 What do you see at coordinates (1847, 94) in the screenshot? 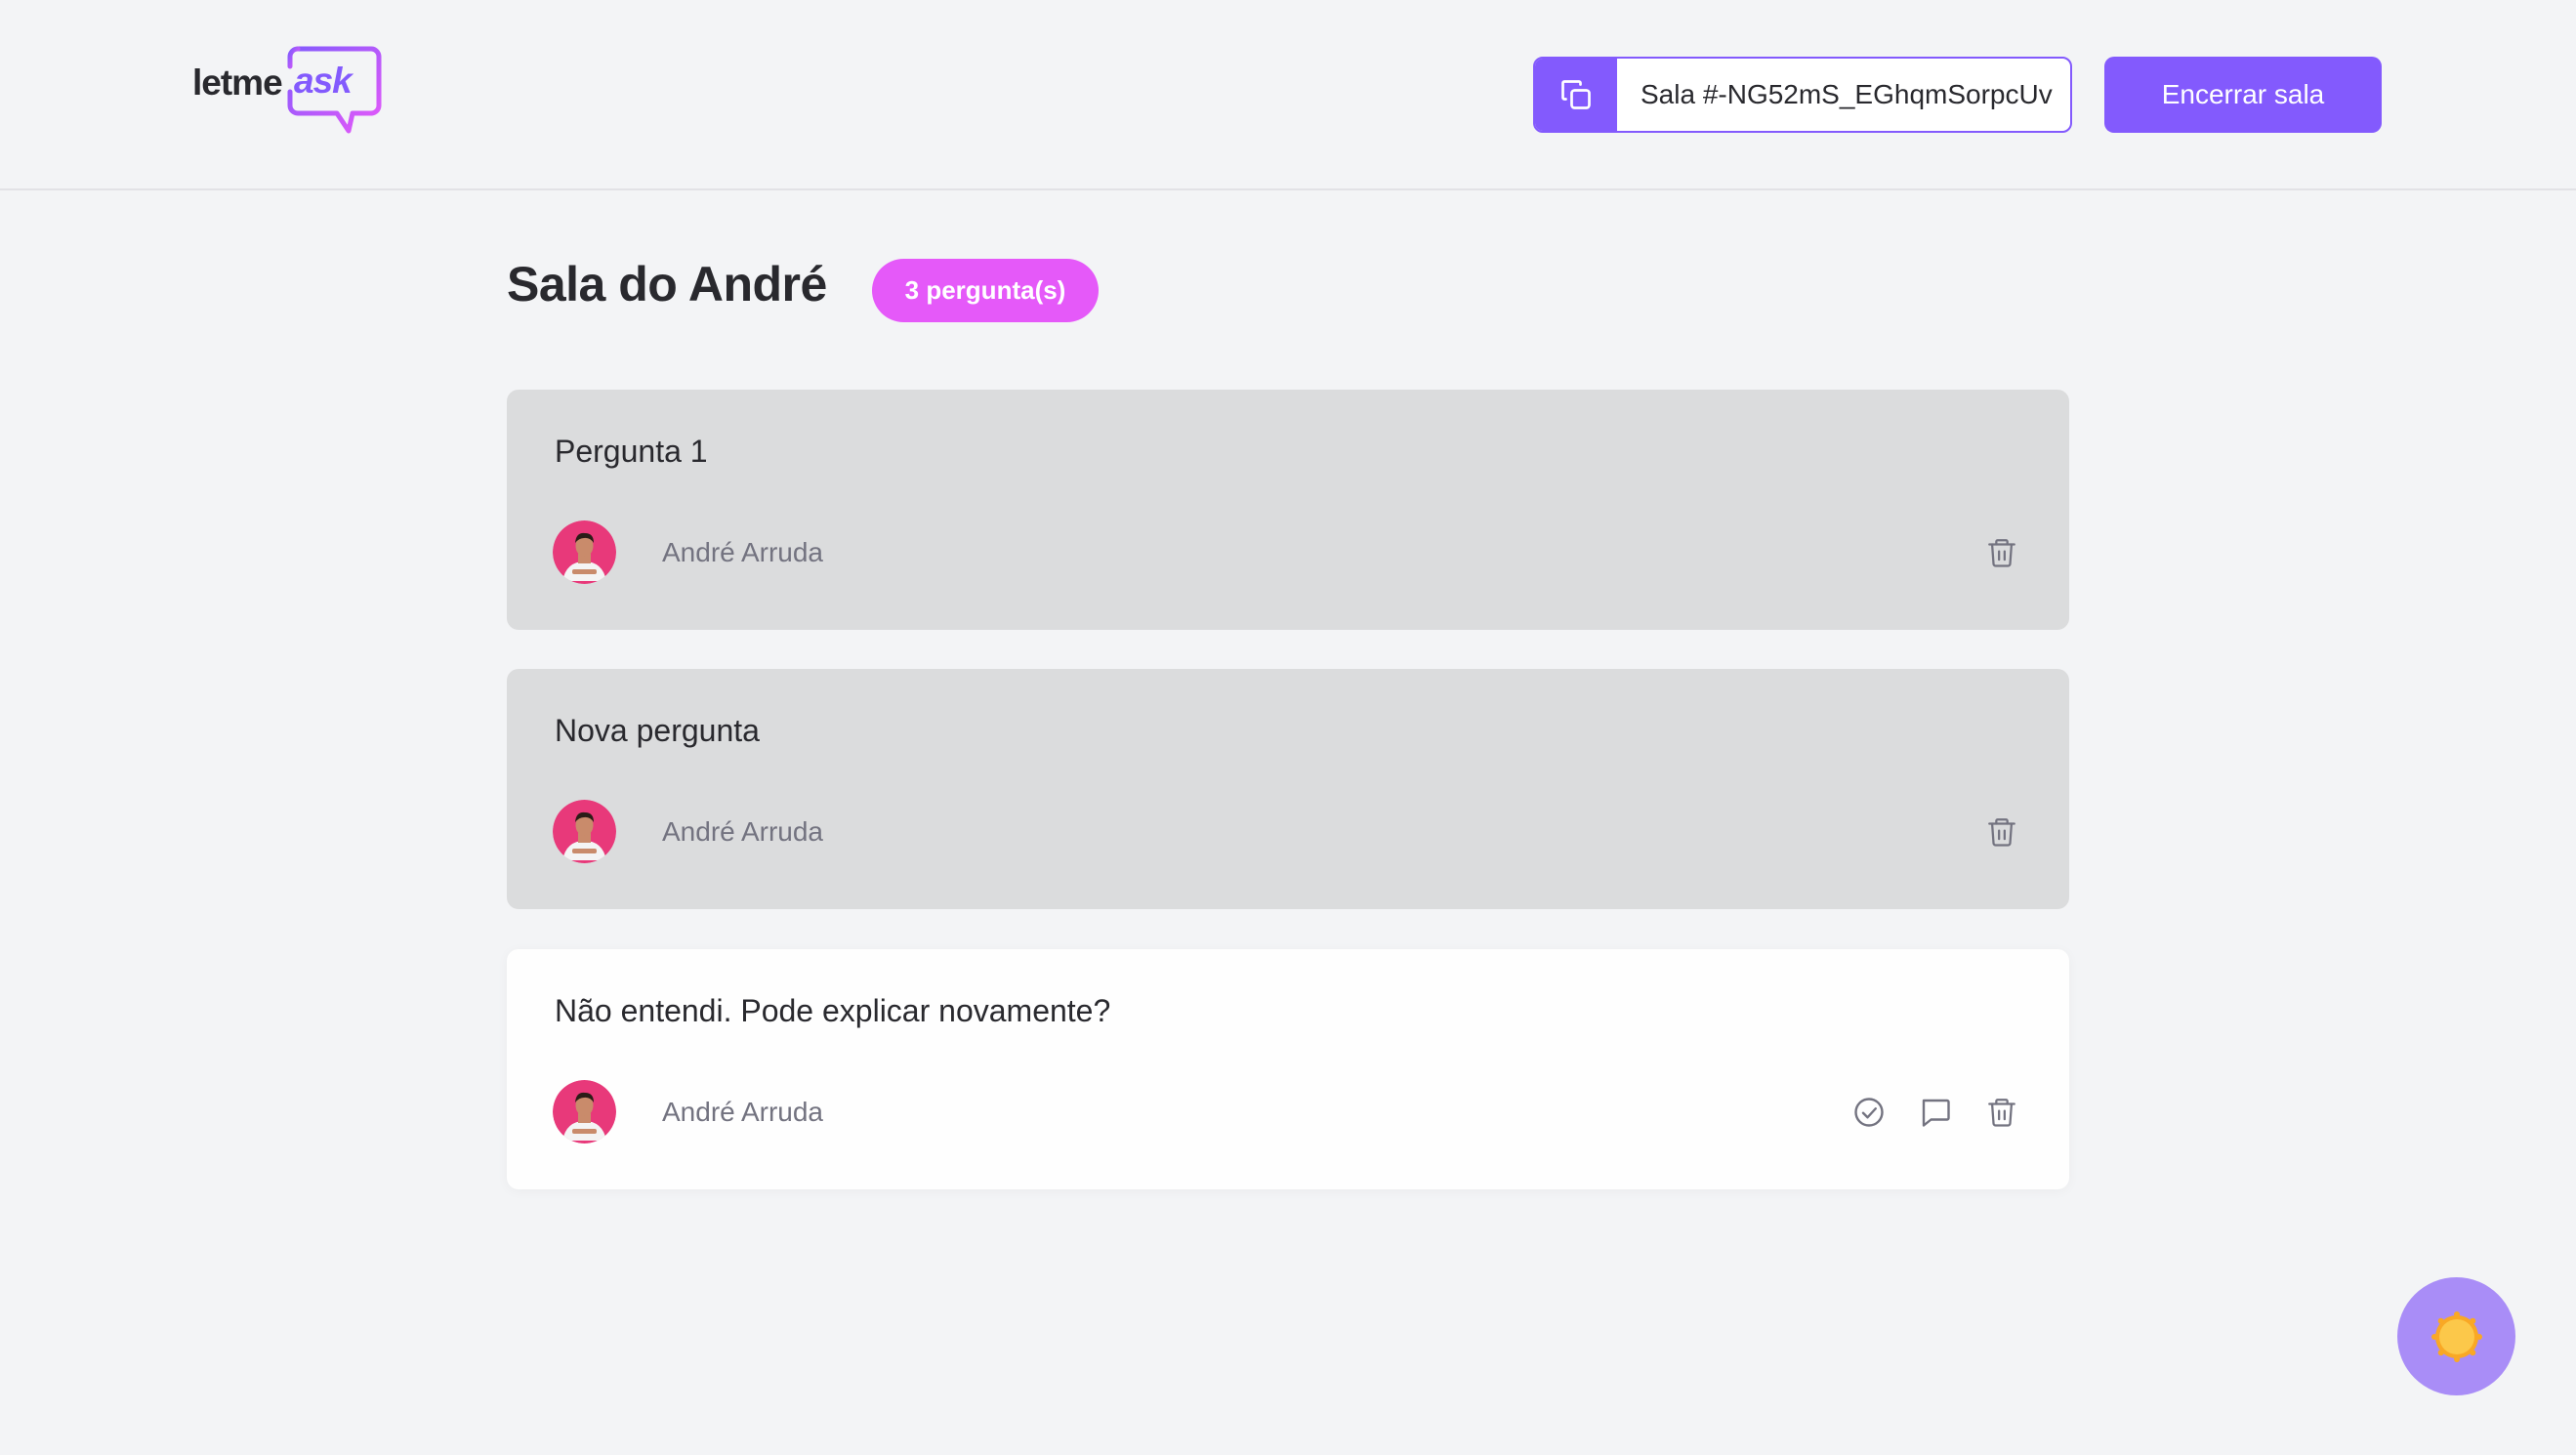
I see `room-code-text: Sala #-NG52mS_EGhqmSorpcUv` at bounding box center [1847, 94].